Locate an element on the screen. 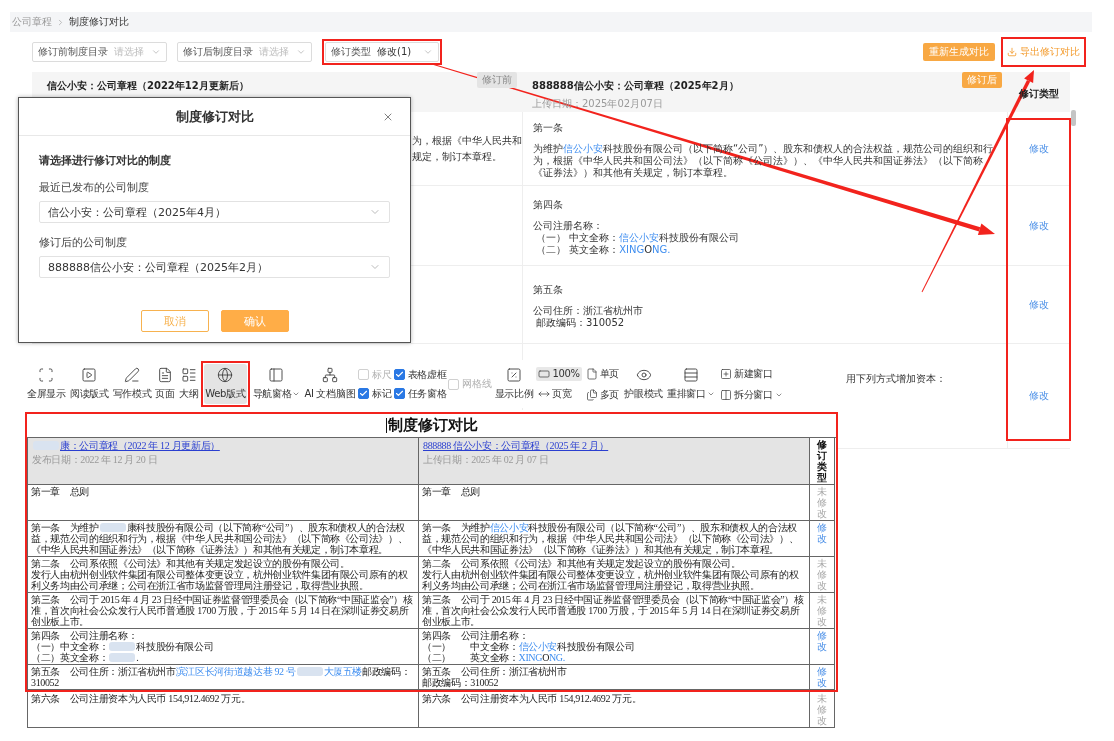 Image resolution: width=1114 pixels, height=741 pixels. checkbox-label: 表格虚框 is located at coordinates (427, 374).